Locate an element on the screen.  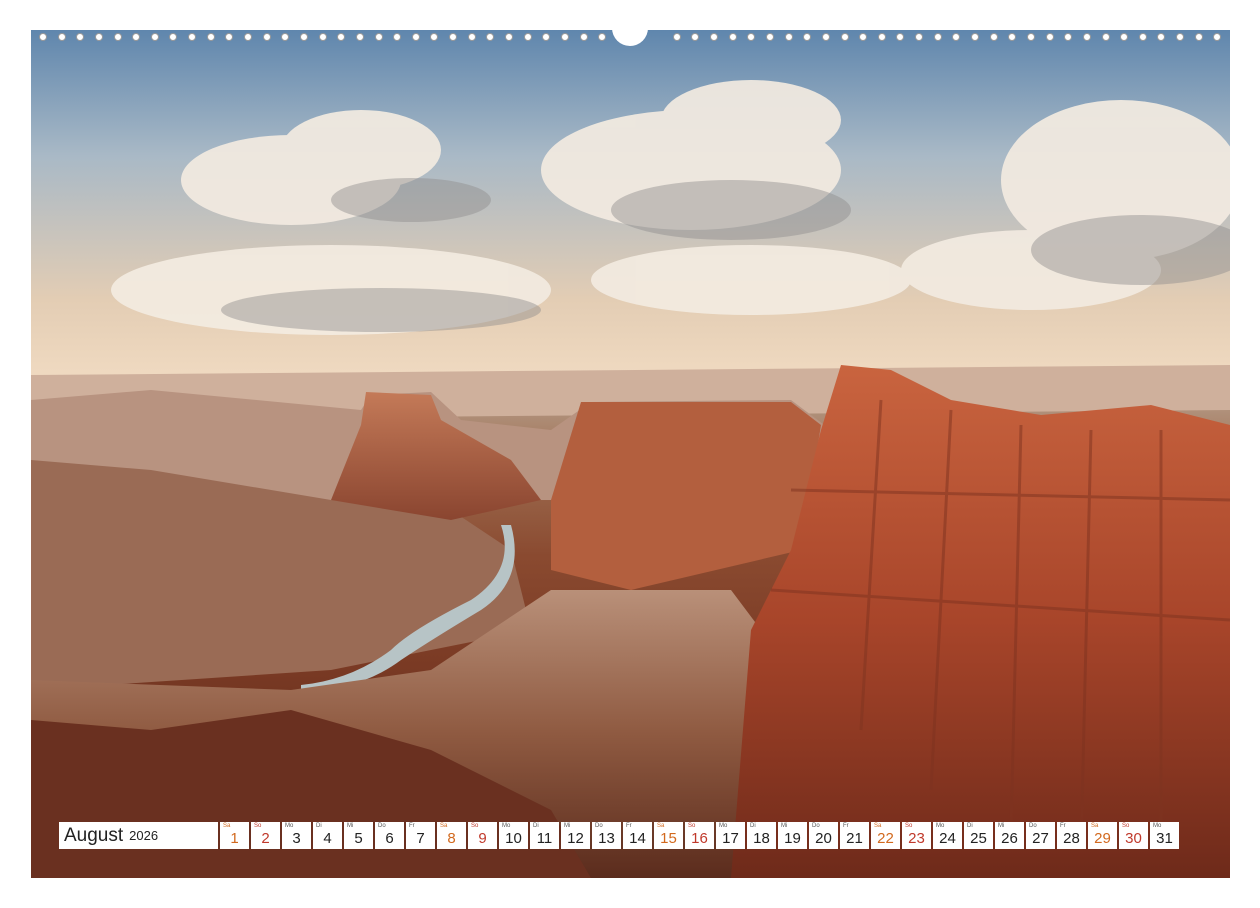
day-cell: So 30 is located at coordinates (1133, 835).